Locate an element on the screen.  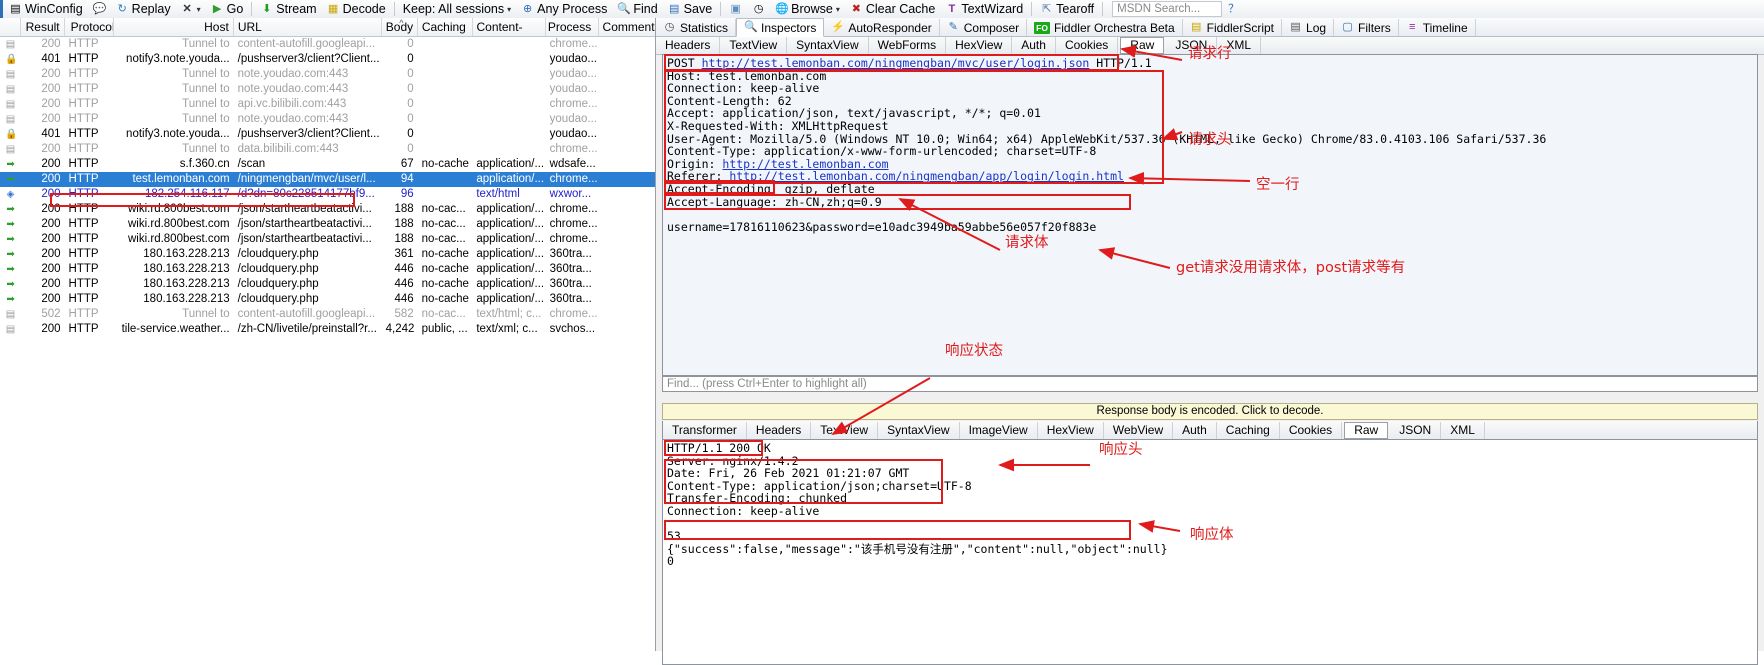
toolbar-tearoff-button: ⇱ Tearoff is located at coordinates (1067, 9).